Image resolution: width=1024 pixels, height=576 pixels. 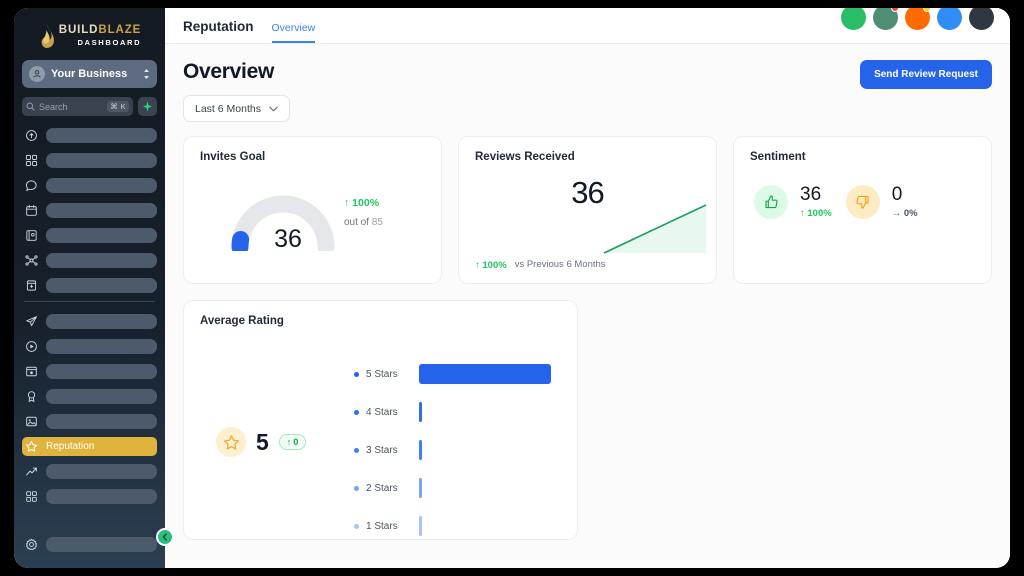 I want to click on rating-distribution-chart: 5 Stars 4 Stars 3 Stars 2 Stars 1 Stars, so click(x=457, y=447).